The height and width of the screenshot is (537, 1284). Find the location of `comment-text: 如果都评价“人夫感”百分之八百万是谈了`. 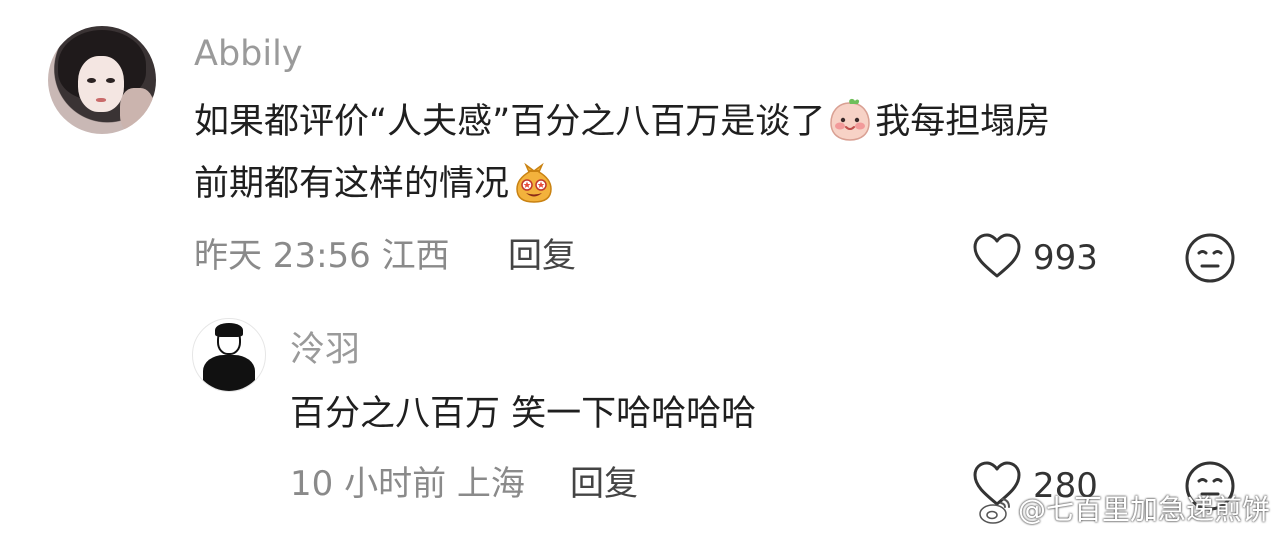

comment-text: 如果都评价“人夫感”百分之八百万是谈了 is located at coordinates (510, 122).